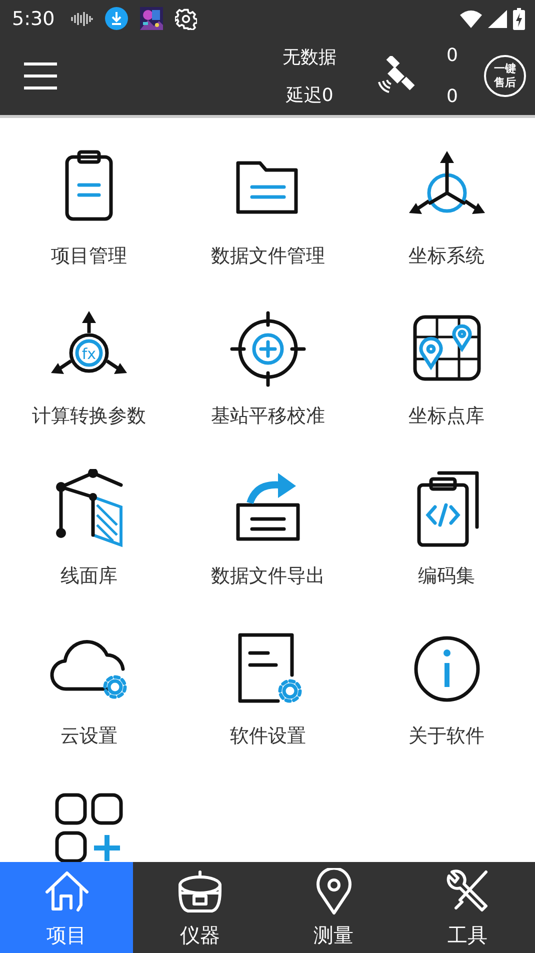 Image resolution: width=535 pixels, height=953 pixels. What do you see at coordinates (268, 576) in the screenshot?
I see `menu-label: 数据文件导出` at bounding box center [268, 576].